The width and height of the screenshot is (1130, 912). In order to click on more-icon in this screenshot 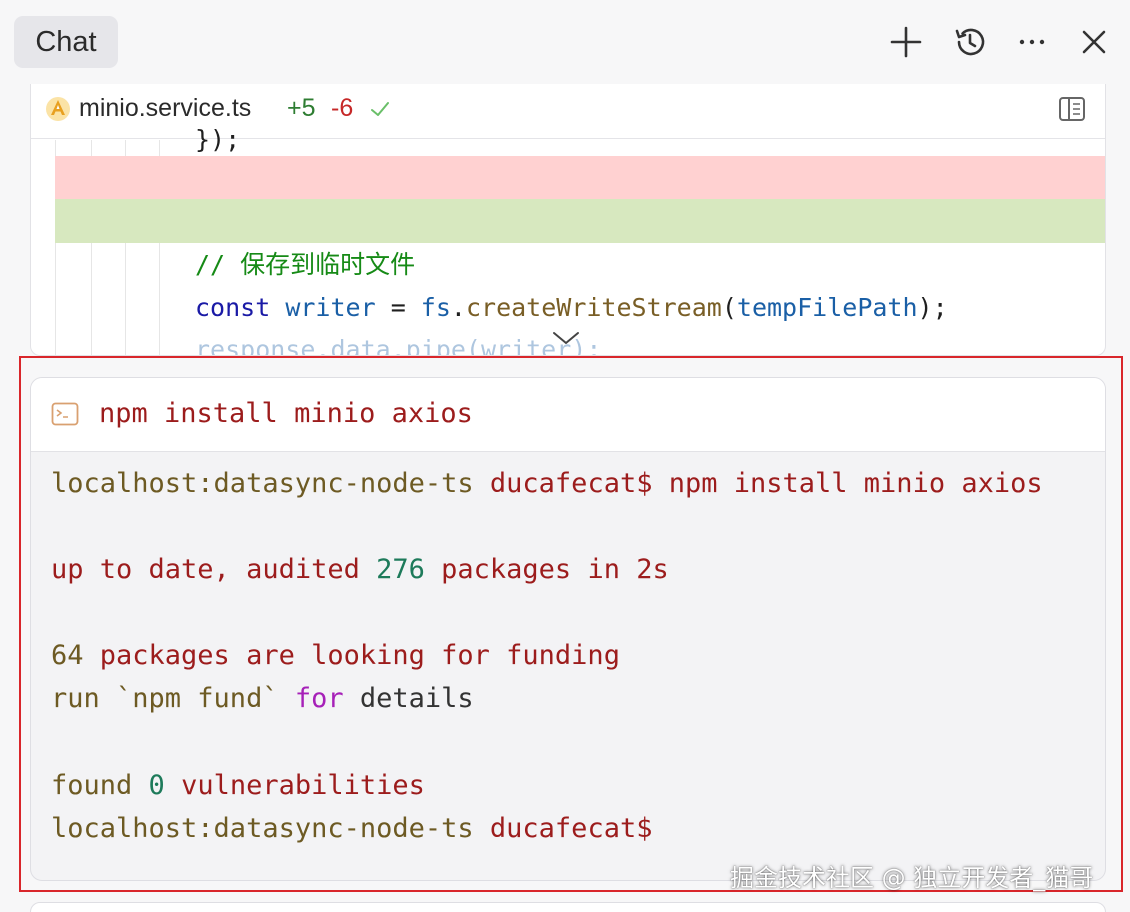, I will do `click(1032, 42)`.